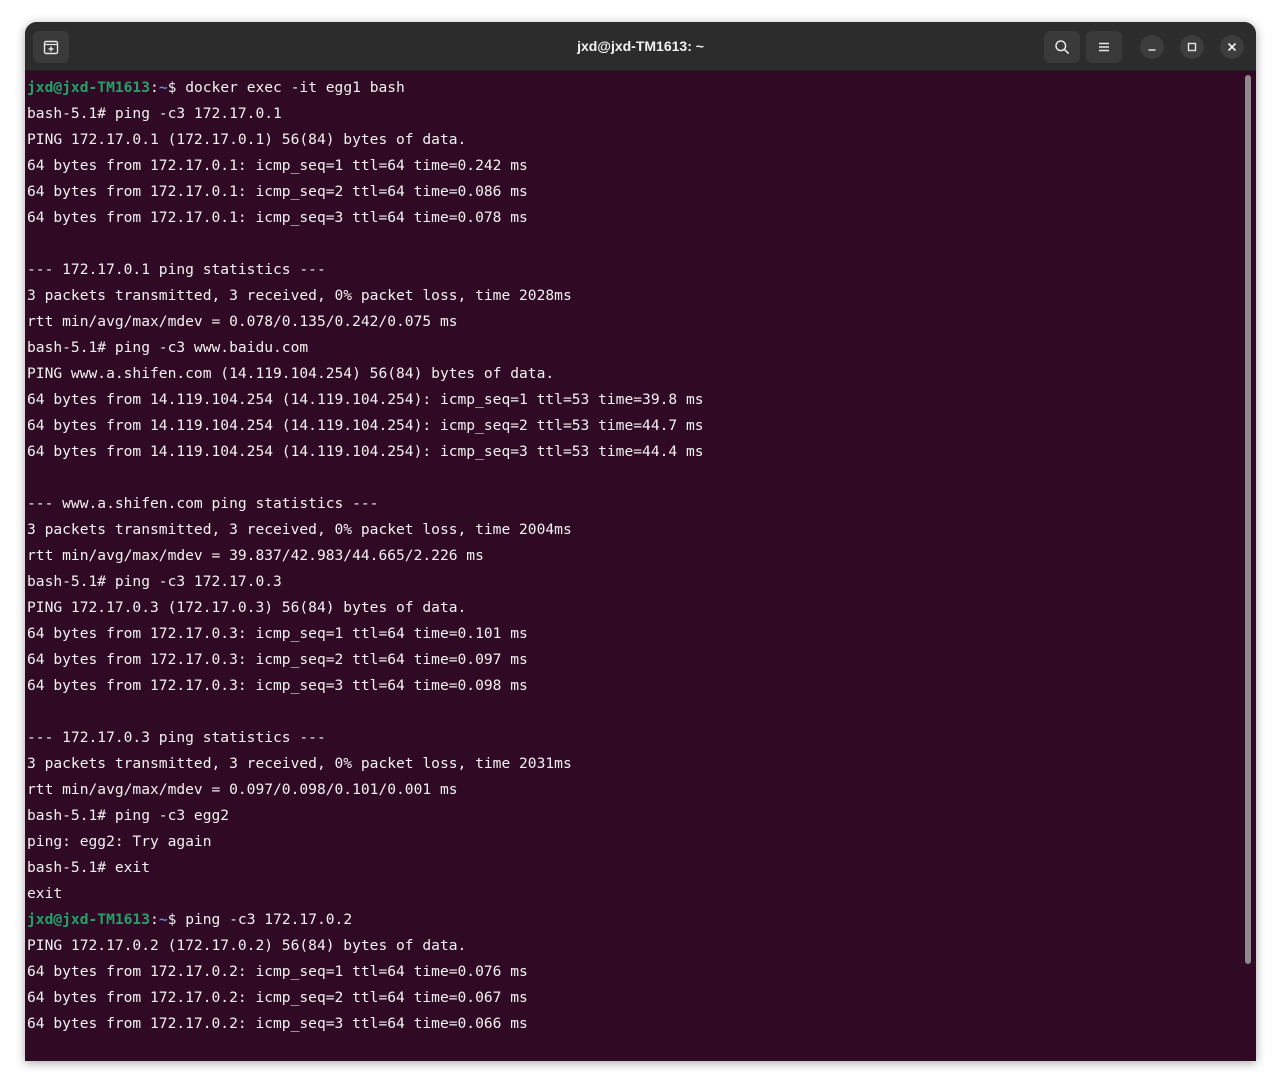 This screenshot has width=1281, height=1089. What do you see at coordinates (269, 919) in the screenshot?
I see `command-text: ping -c3 172.17.0.2` at bounding box center [269, 919].